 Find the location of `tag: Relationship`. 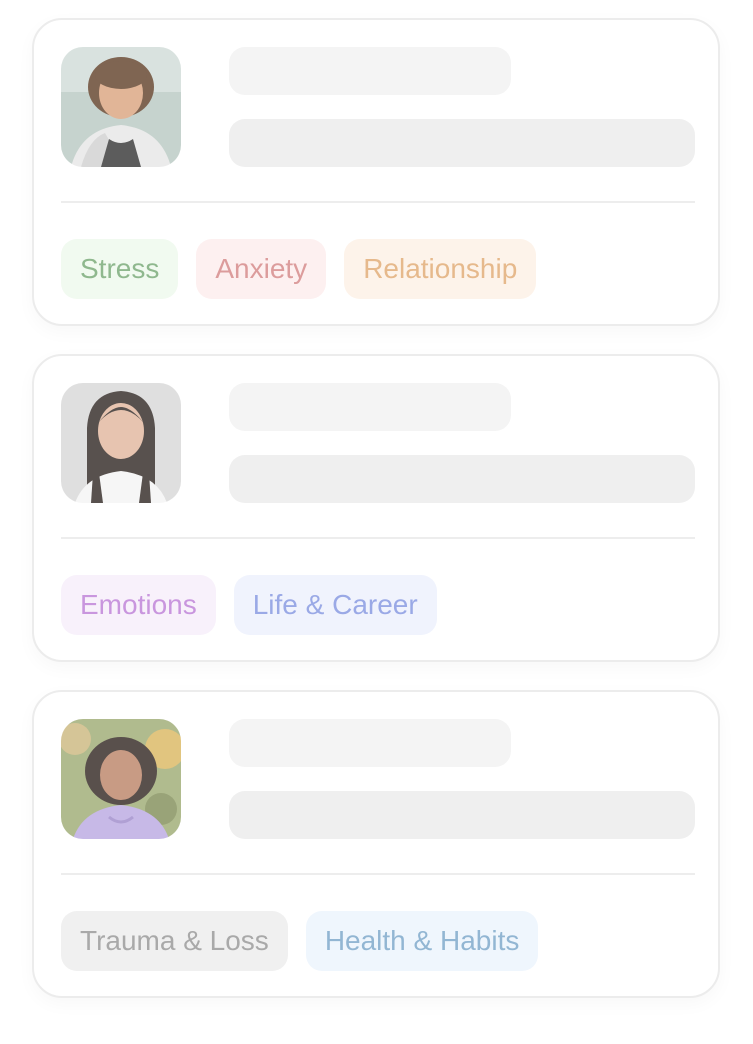

tag: Relationship is located at coordinates (440, 269).